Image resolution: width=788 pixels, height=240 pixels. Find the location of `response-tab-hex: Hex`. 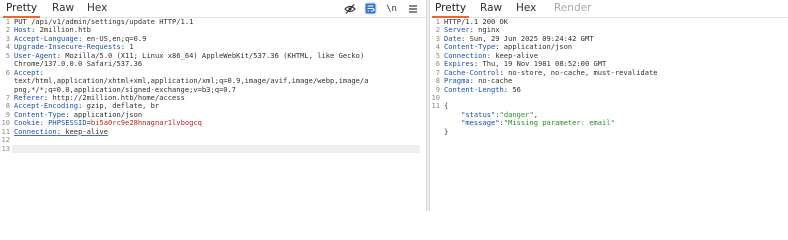

response-tab-hex: Hex is located at coordinates (526, 8).